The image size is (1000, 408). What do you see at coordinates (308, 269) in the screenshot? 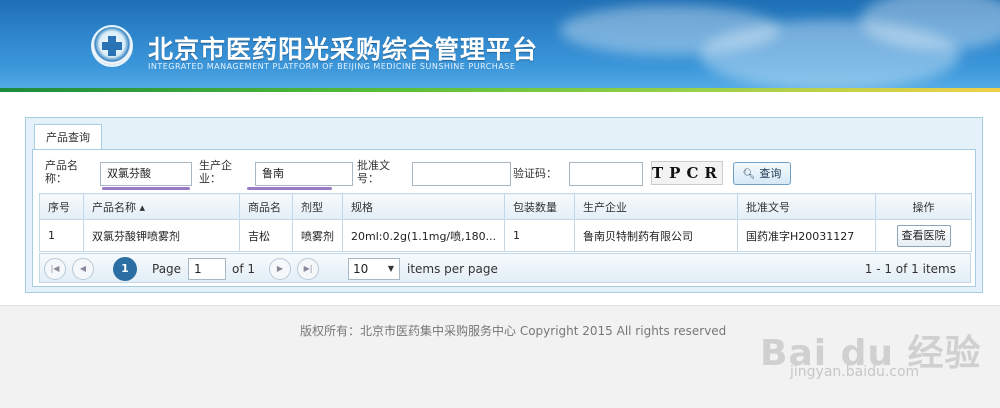
I see `last-page-icon: ▶|` at bounding box center [308, 269].